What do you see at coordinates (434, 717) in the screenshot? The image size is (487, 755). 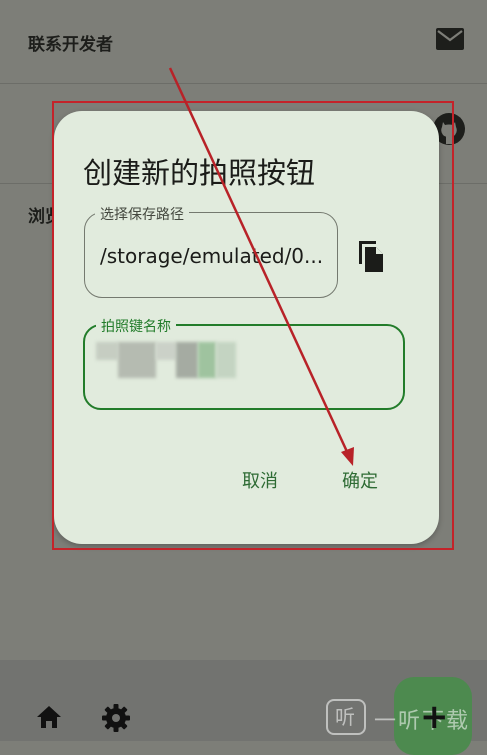 I see `plus-icon: +` at bounding box center [434, 717].